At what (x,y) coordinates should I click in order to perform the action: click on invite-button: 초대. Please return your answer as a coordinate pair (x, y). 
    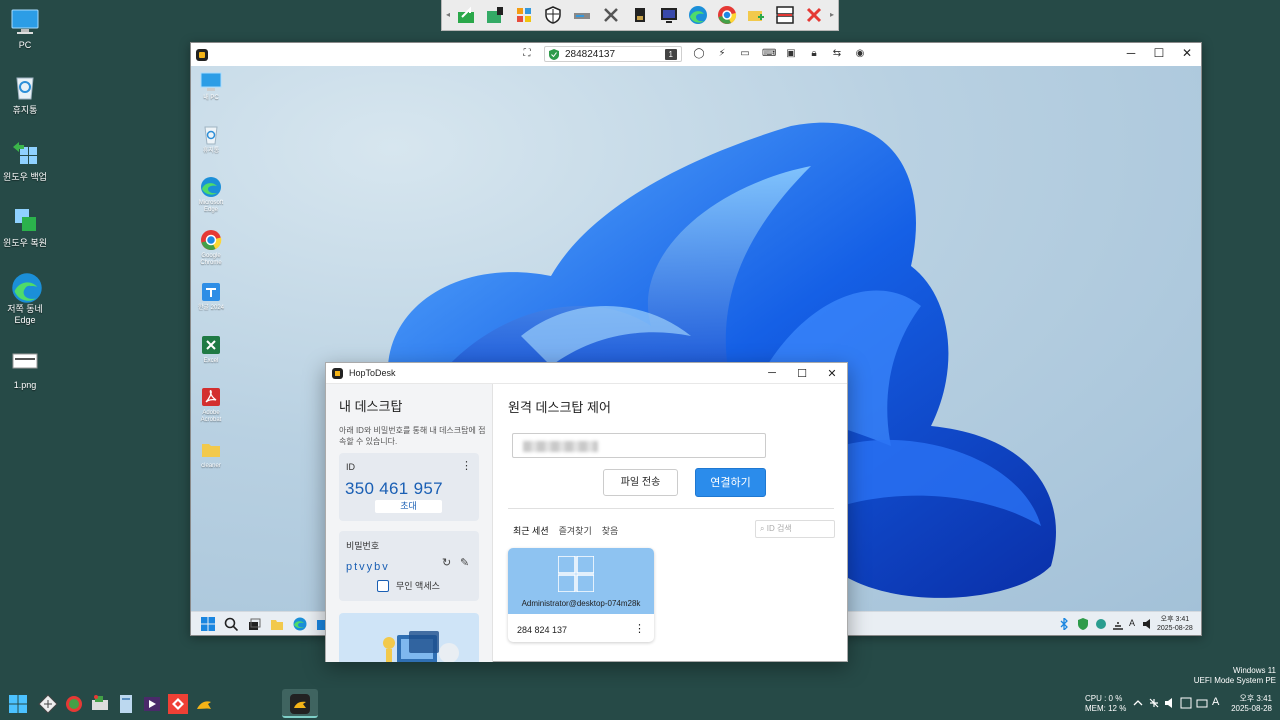
    Looking at the image, I should click on (408, 506).